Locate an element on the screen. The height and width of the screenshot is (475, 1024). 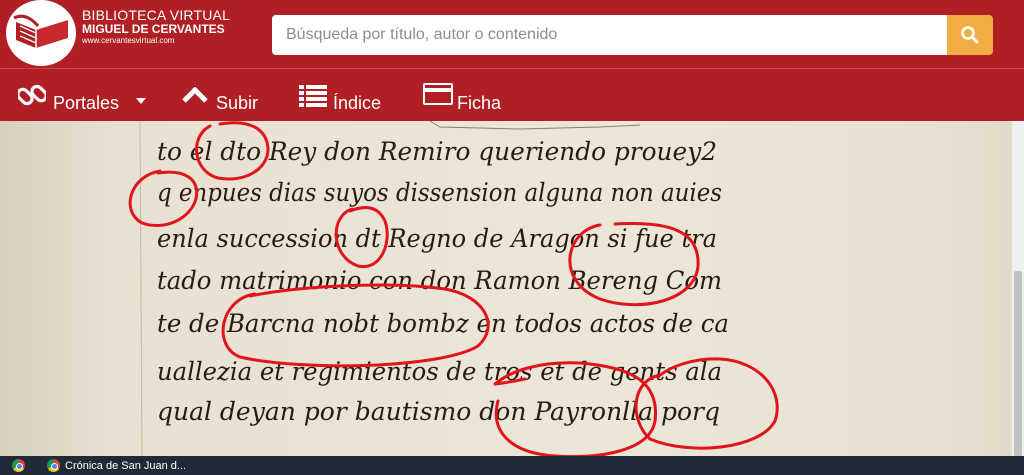
scrollbar-thumb is located at coordinates (1018, 363).